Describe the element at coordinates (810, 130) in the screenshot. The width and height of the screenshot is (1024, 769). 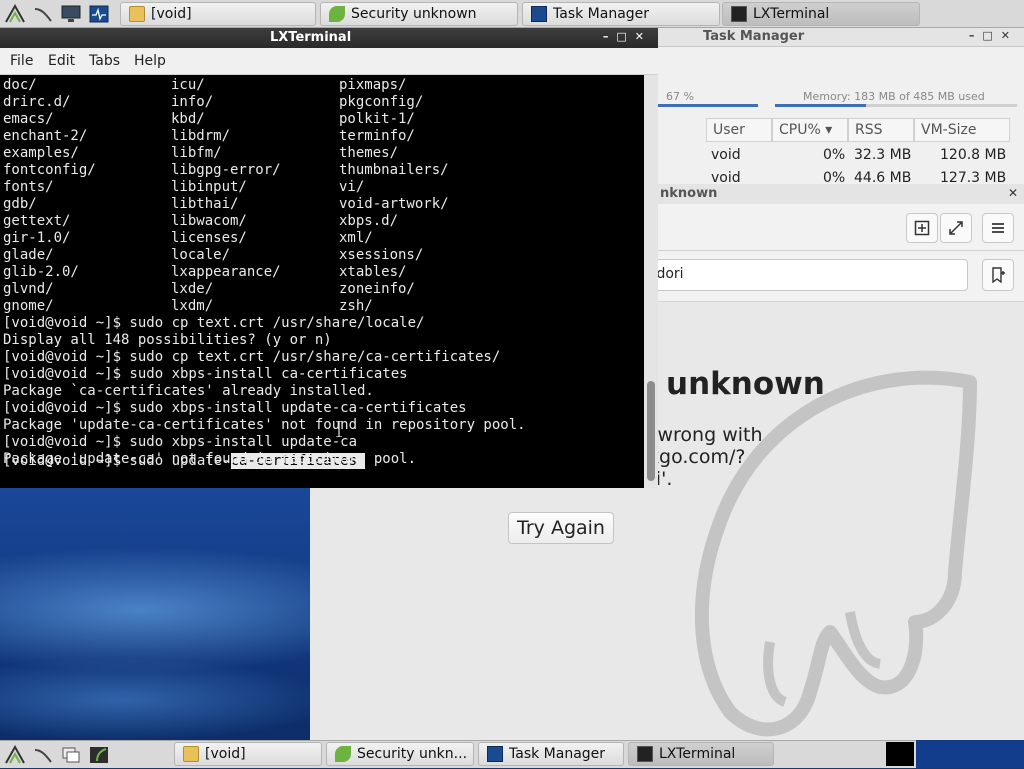
I see `column-header-cpu: CPU% ▾` at that location.